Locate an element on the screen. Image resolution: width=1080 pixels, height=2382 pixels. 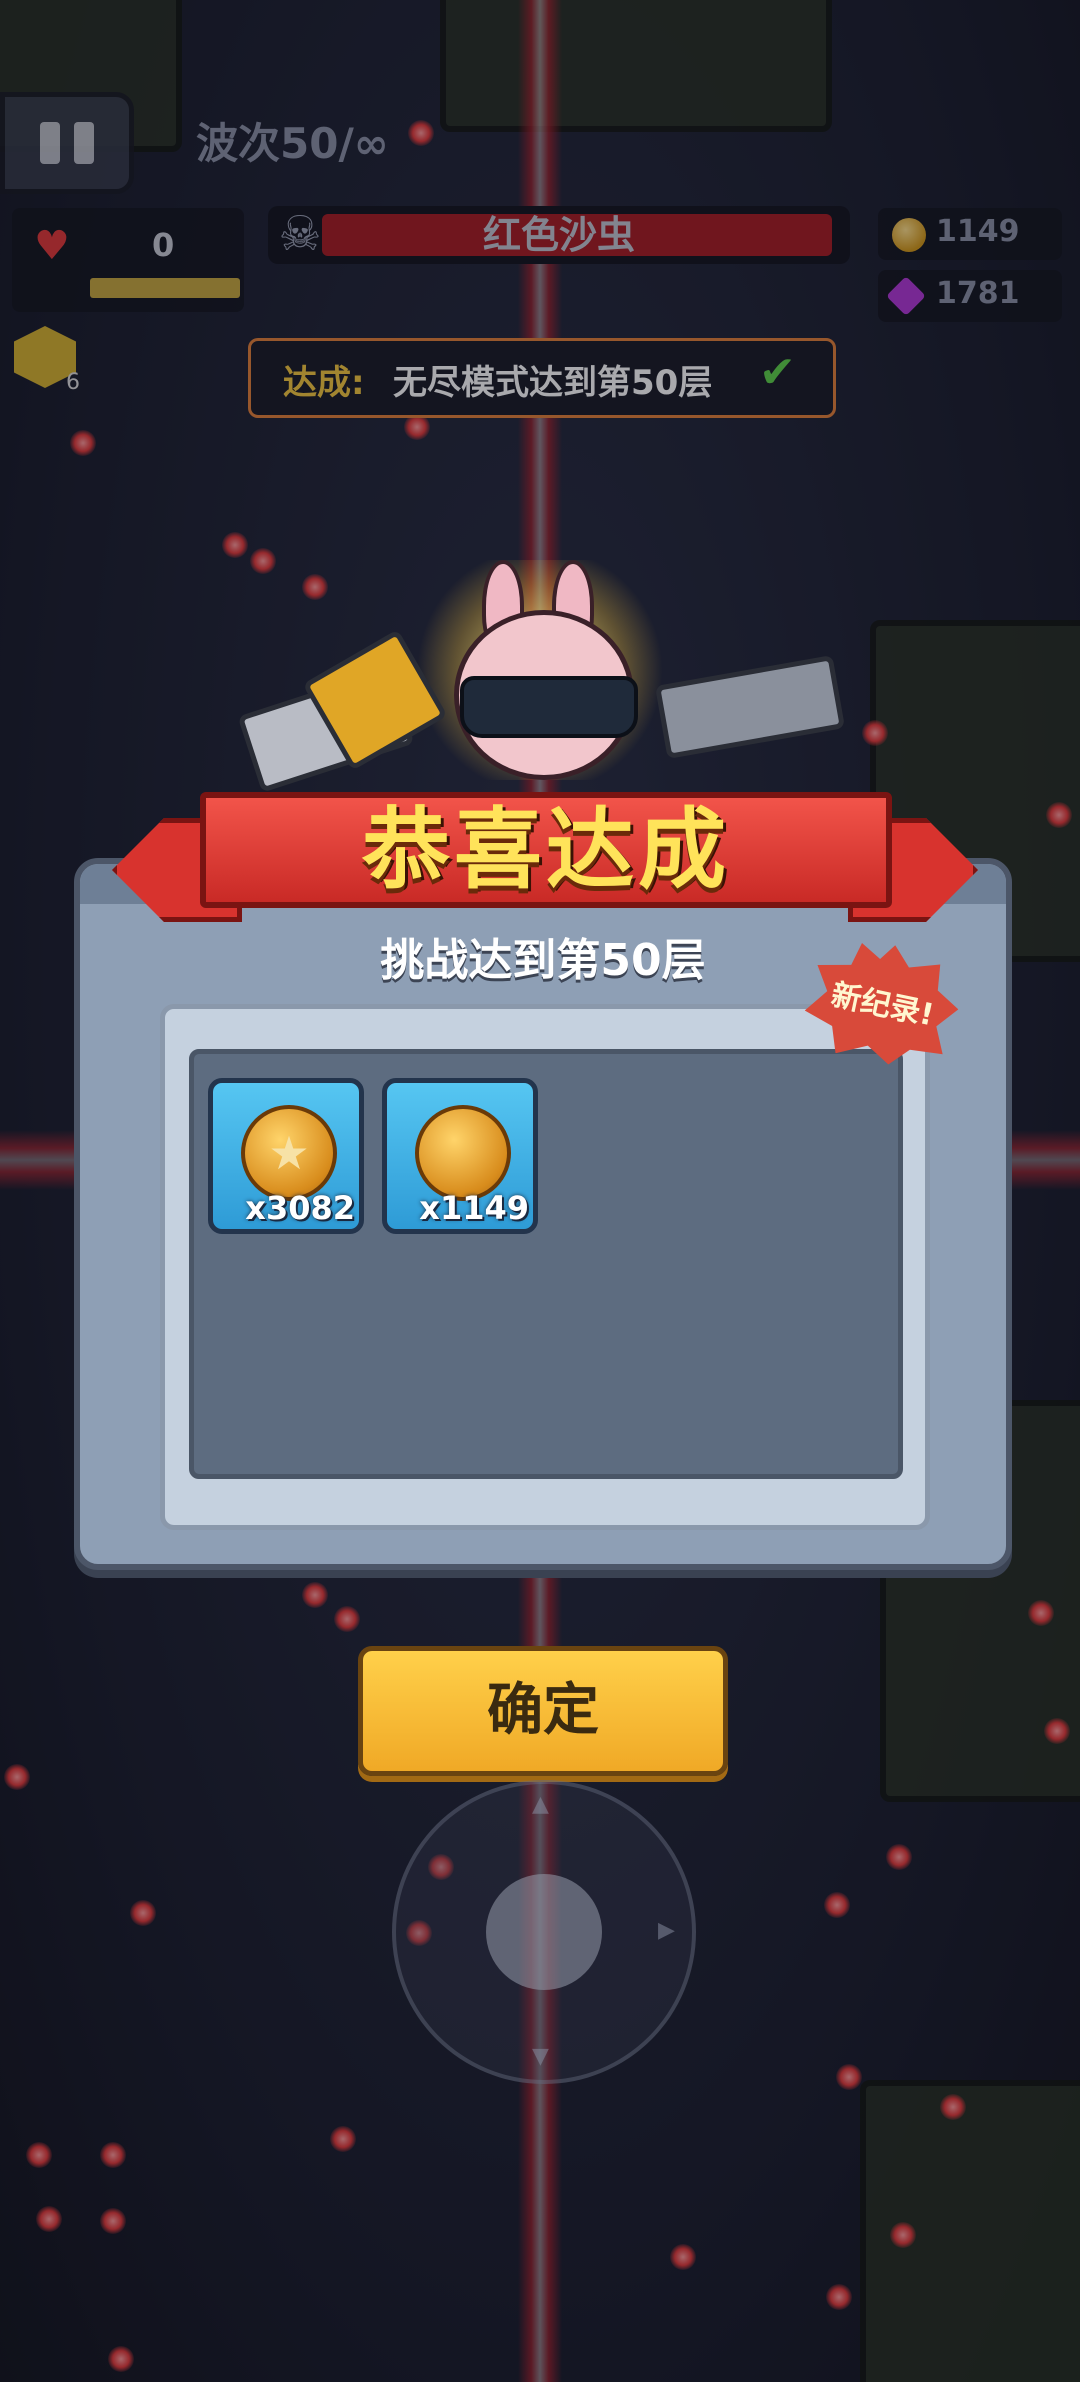
sunglasses-icon is located at coordinates (549, 707).